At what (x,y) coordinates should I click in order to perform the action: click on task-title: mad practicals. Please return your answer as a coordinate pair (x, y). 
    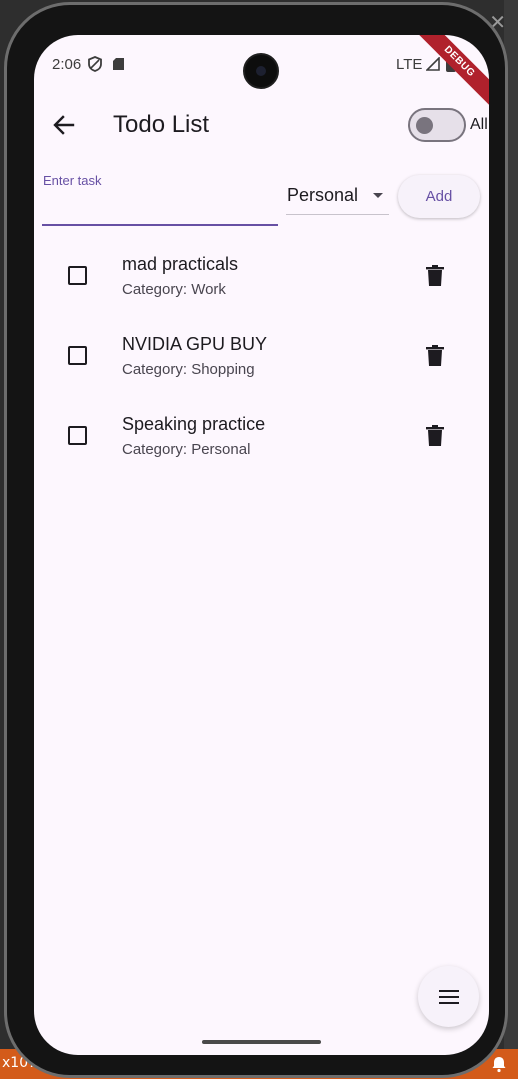
    Looking at the image, I should click on (180, 264).